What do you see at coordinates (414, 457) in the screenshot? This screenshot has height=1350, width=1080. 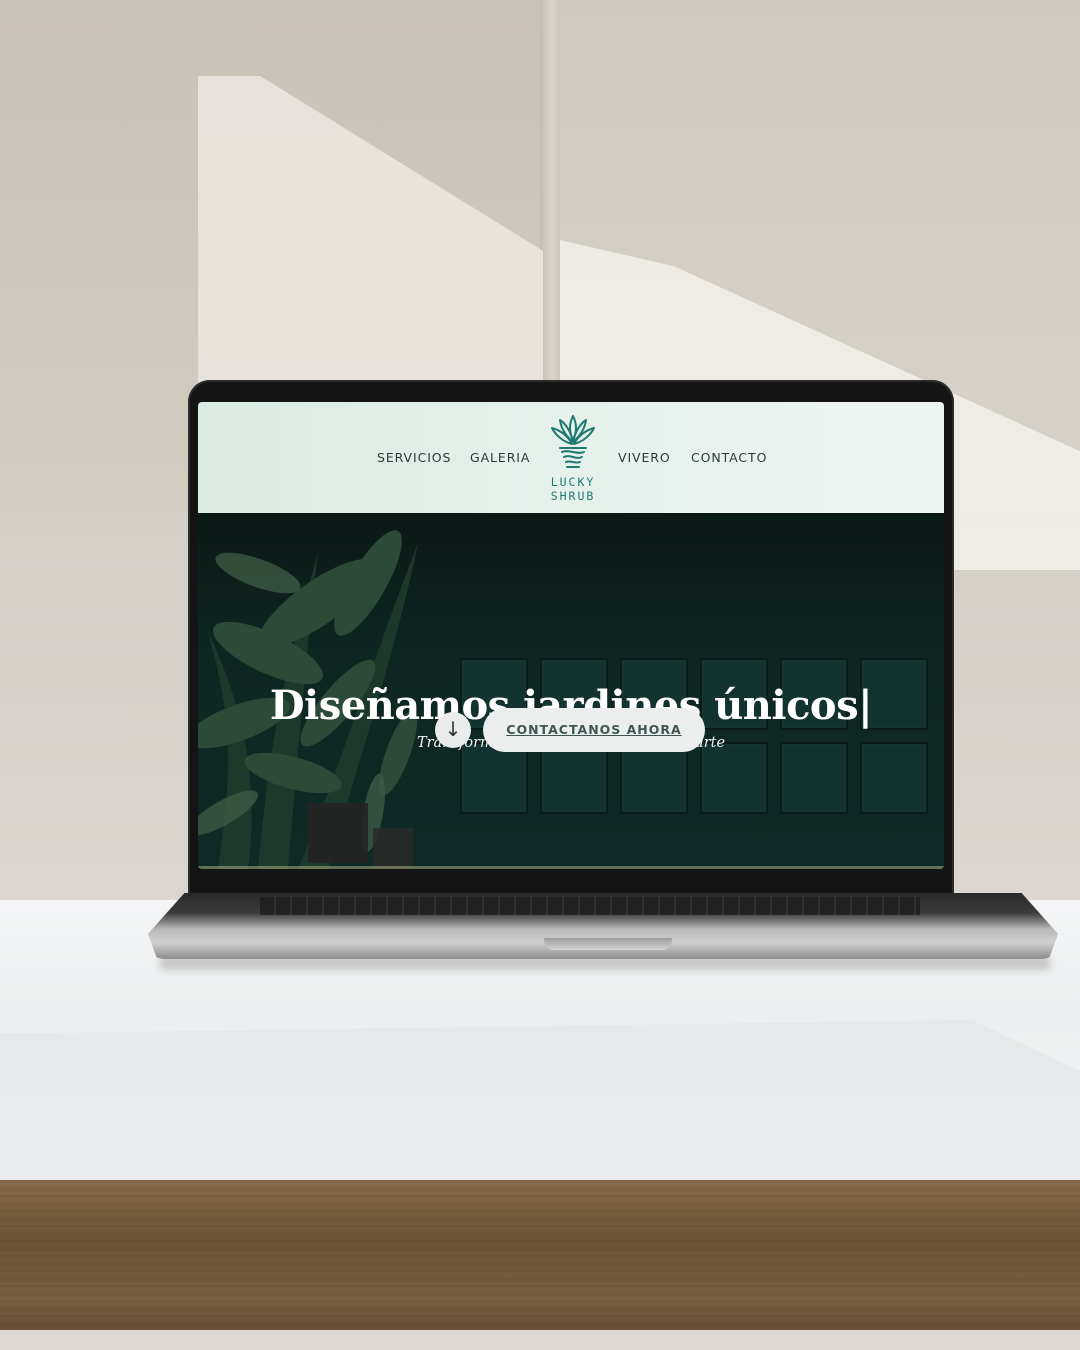 I see `nav-link-servicios: SERVICIOS` at bounding box center [414, 457].